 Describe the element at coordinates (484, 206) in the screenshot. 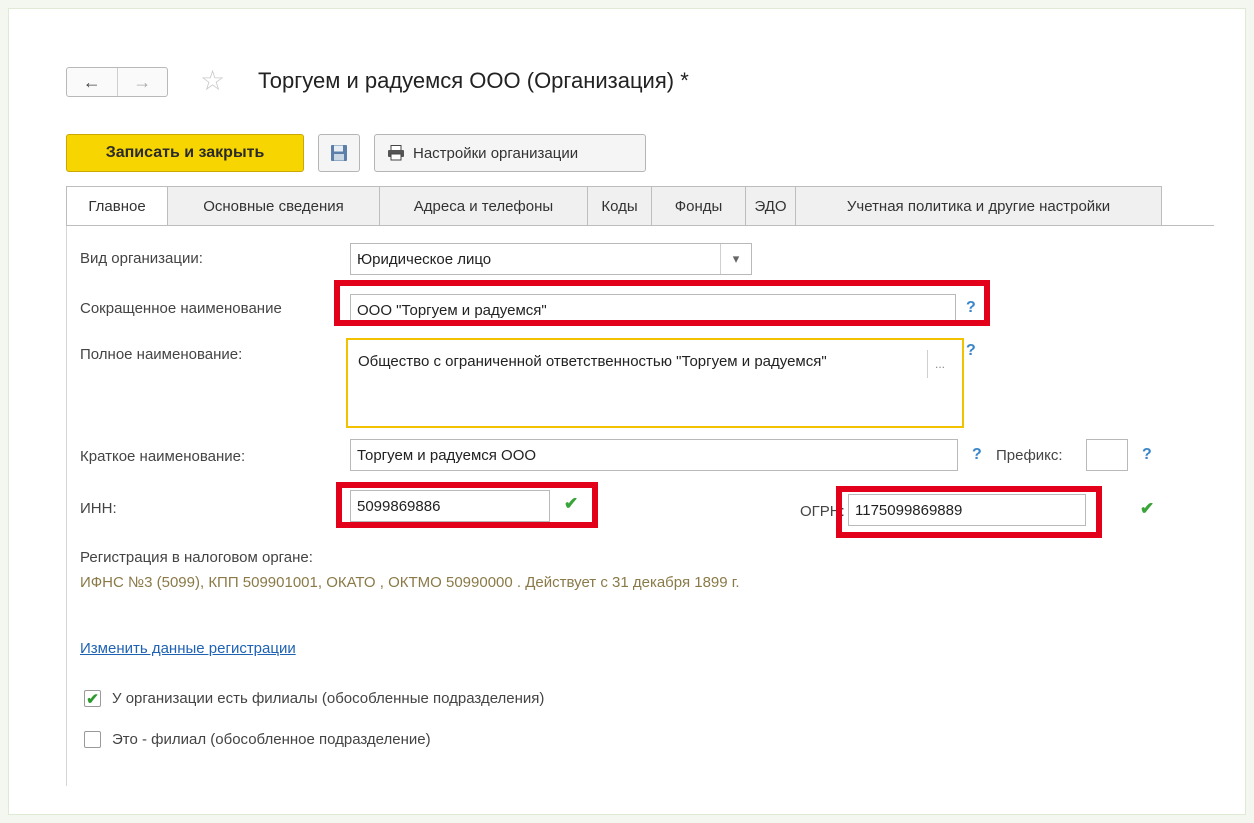

I see `tab-addresses-phones: Адреса и телефоны` at that location.